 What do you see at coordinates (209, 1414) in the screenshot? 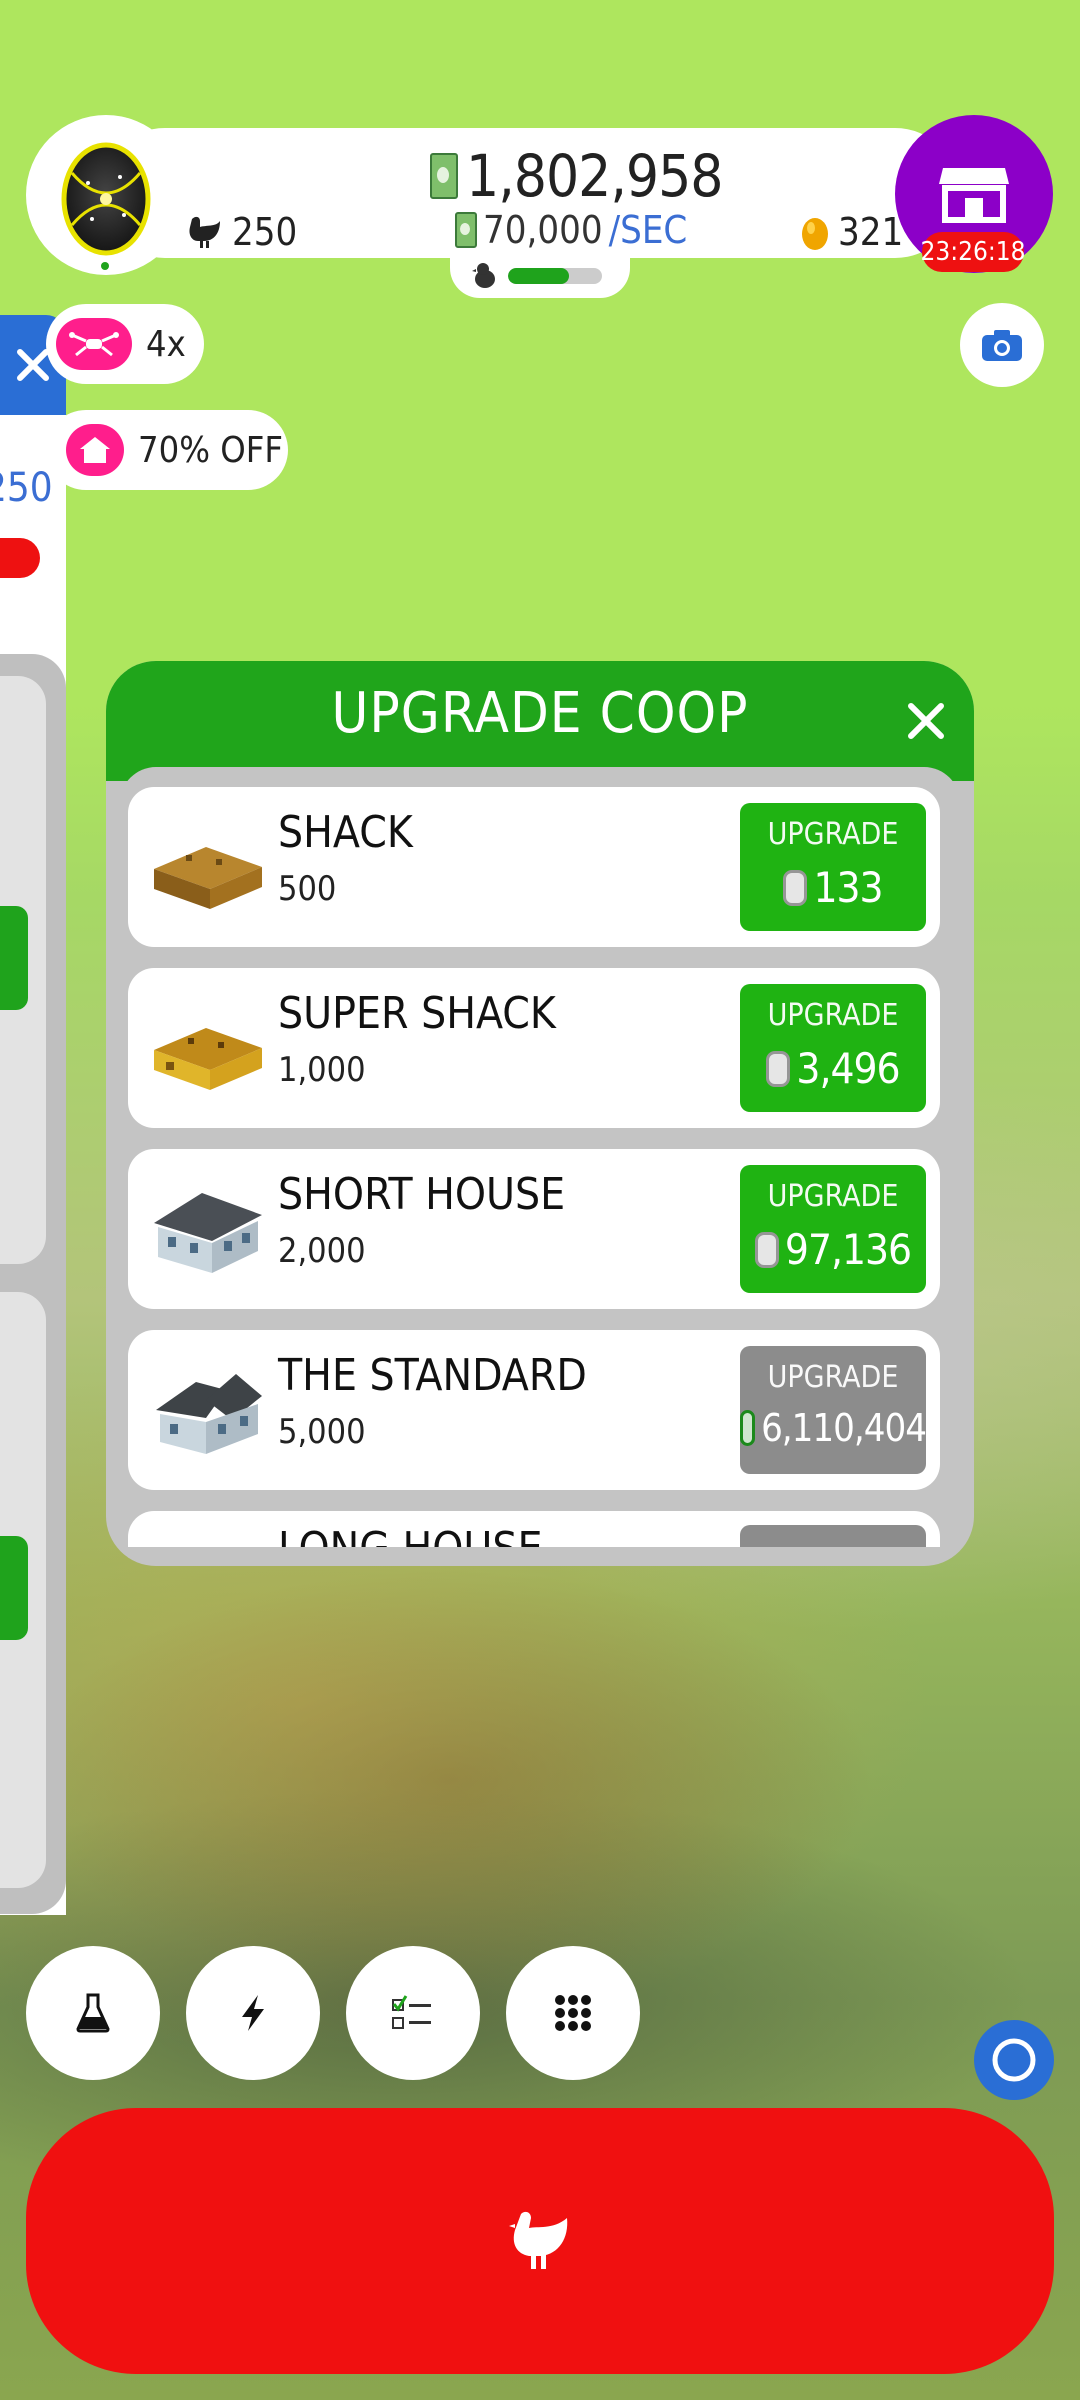
I see `standard-house-icon` at bounding box center [209, 1414].